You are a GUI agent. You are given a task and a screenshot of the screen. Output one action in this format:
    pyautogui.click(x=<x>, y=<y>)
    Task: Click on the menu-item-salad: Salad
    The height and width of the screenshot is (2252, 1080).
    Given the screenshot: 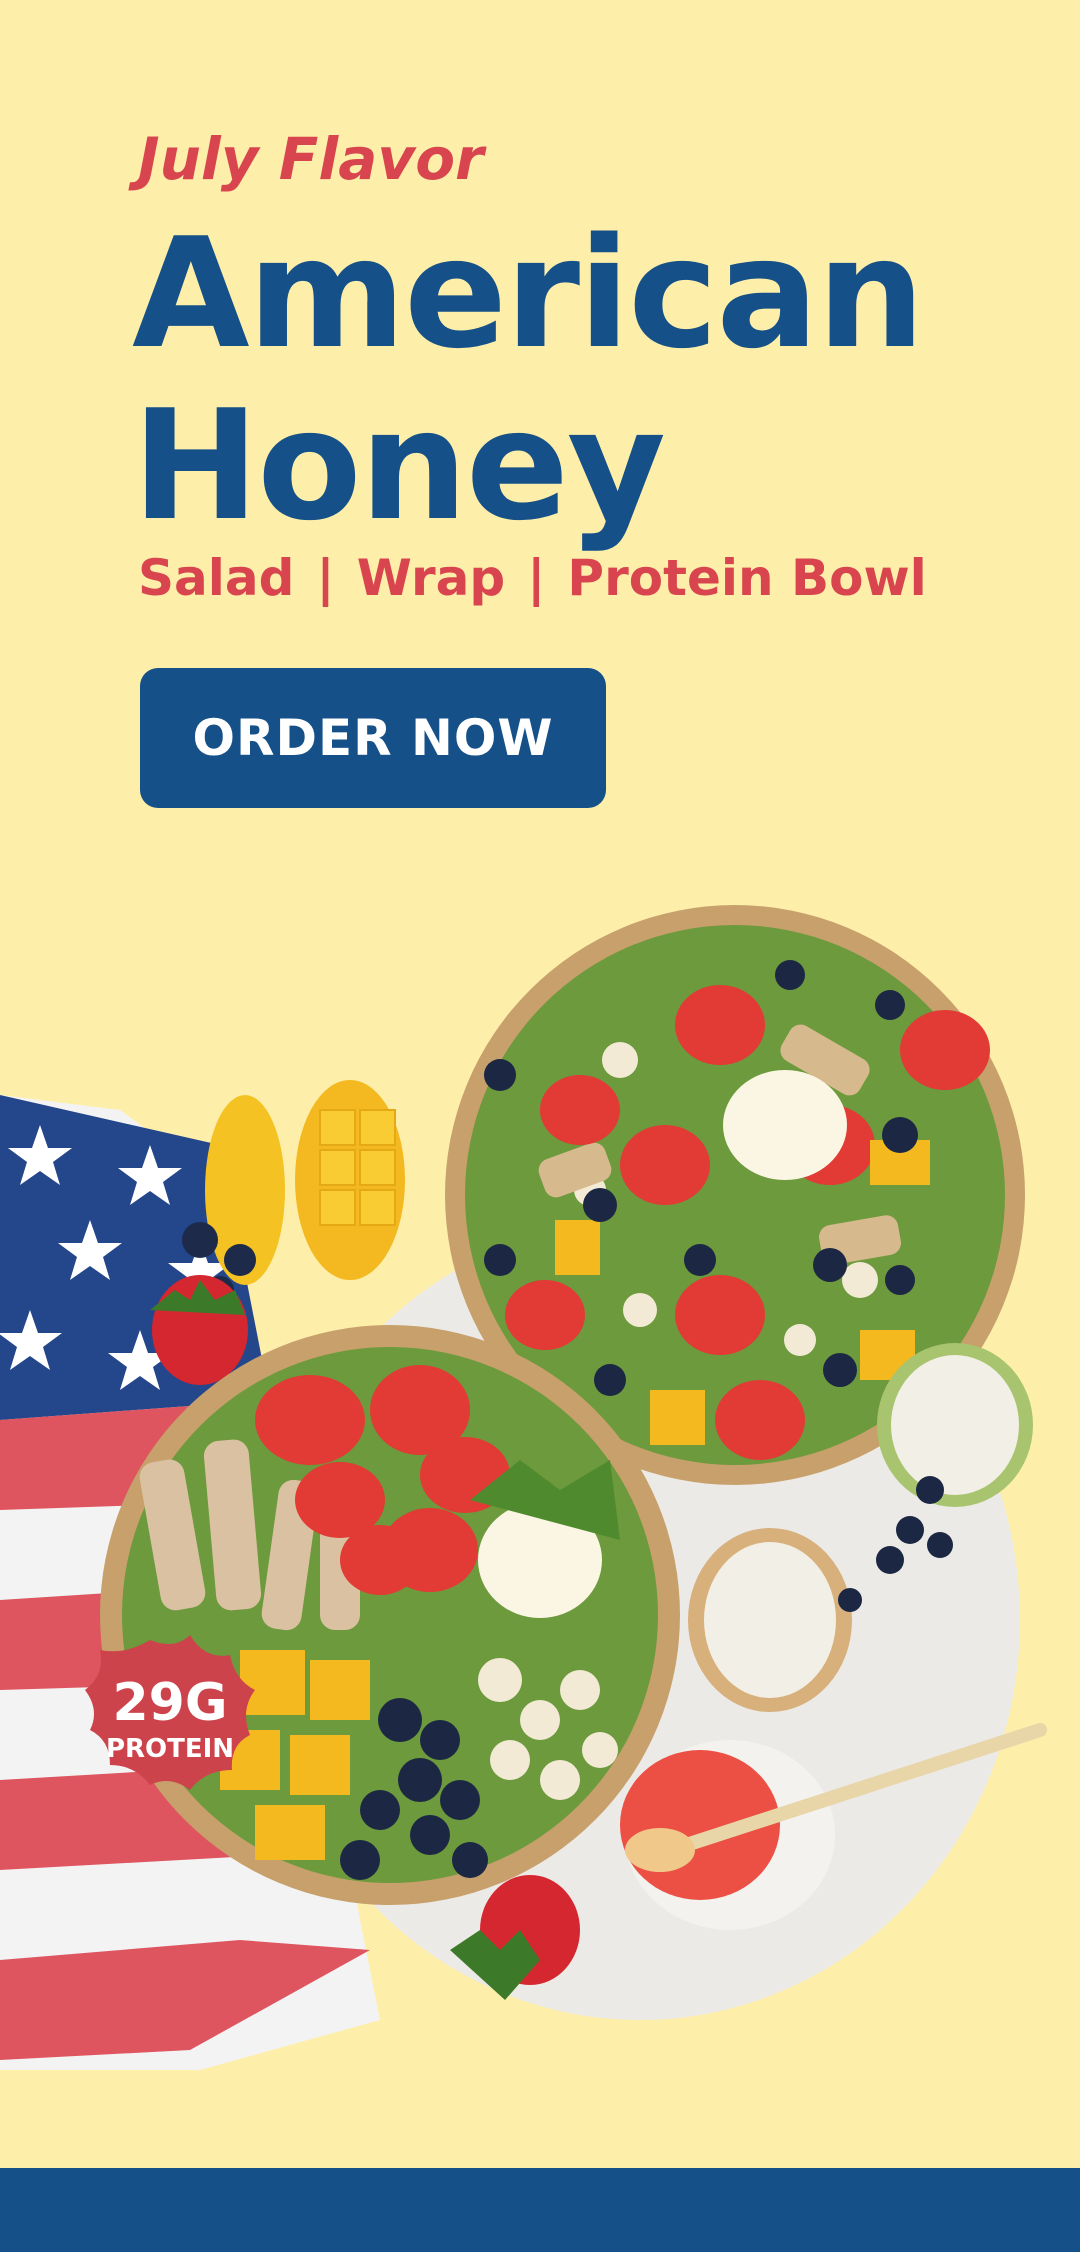 What is the action you would take?
    pyautogui.click(x=216, y=578)
    